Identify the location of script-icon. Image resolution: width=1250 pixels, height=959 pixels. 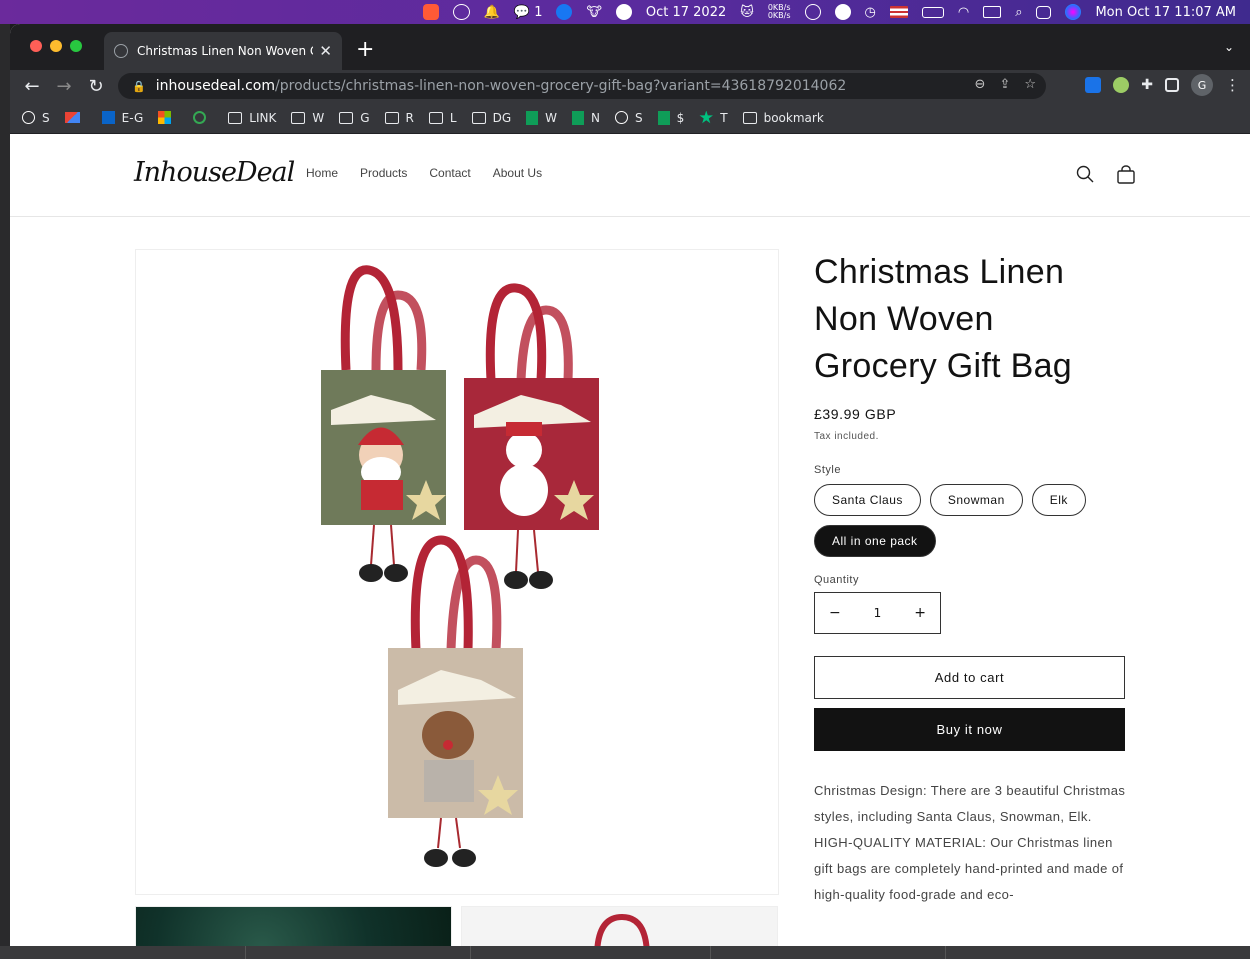
(812, 12).